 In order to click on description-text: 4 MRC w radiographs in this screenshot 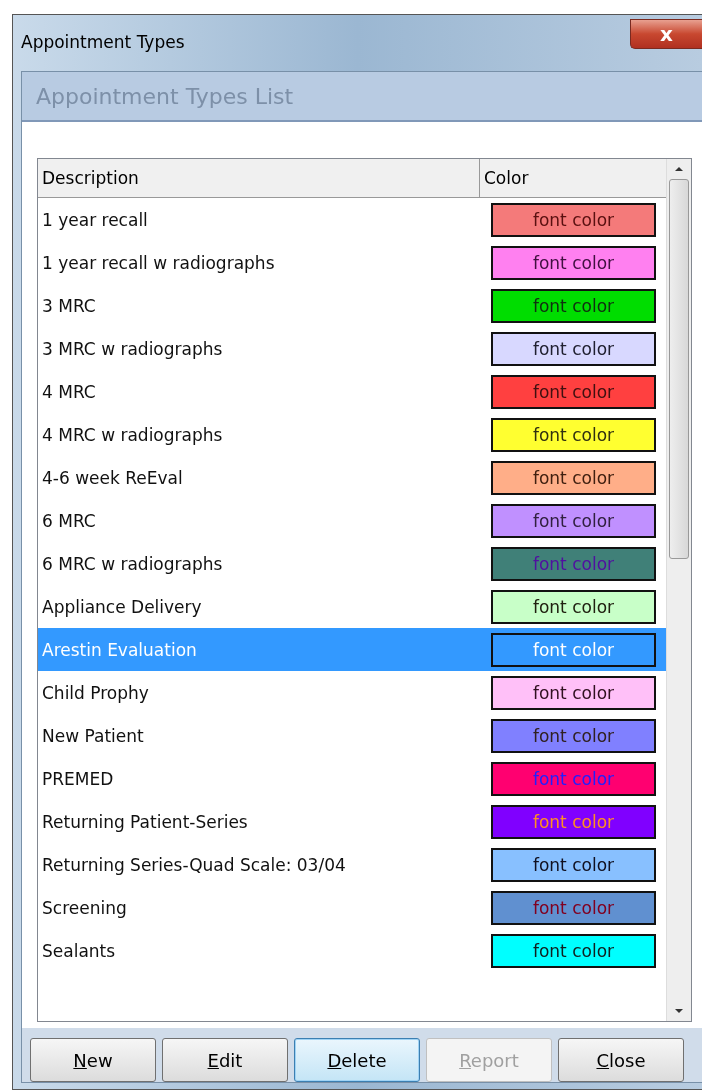, I will do `click(132, 434)`.